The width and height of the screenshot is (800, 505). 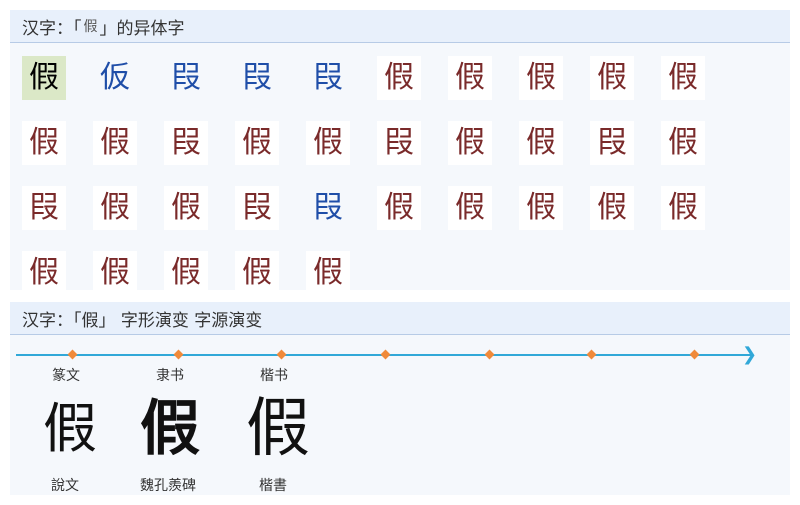 What do you see at coordinates (278, 429) in the screenshot?
I see `evolution-glyph-regular: 假` at bounding box center [278, 429].